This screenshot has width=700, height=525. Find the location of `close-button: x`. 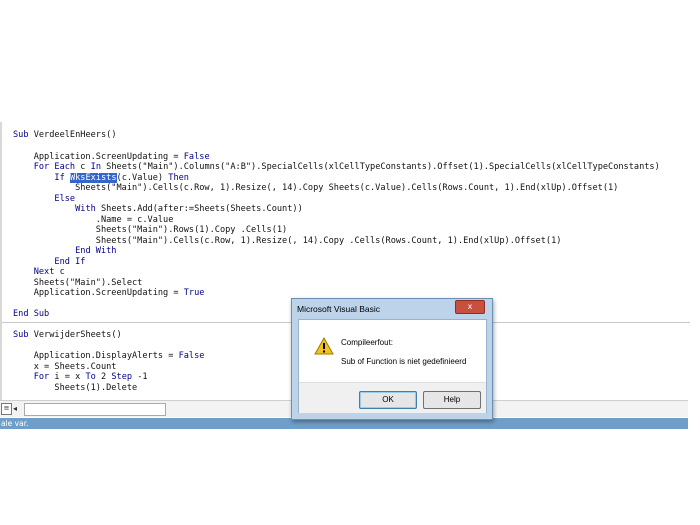

close-button: x is located at coordinates (470, 307).